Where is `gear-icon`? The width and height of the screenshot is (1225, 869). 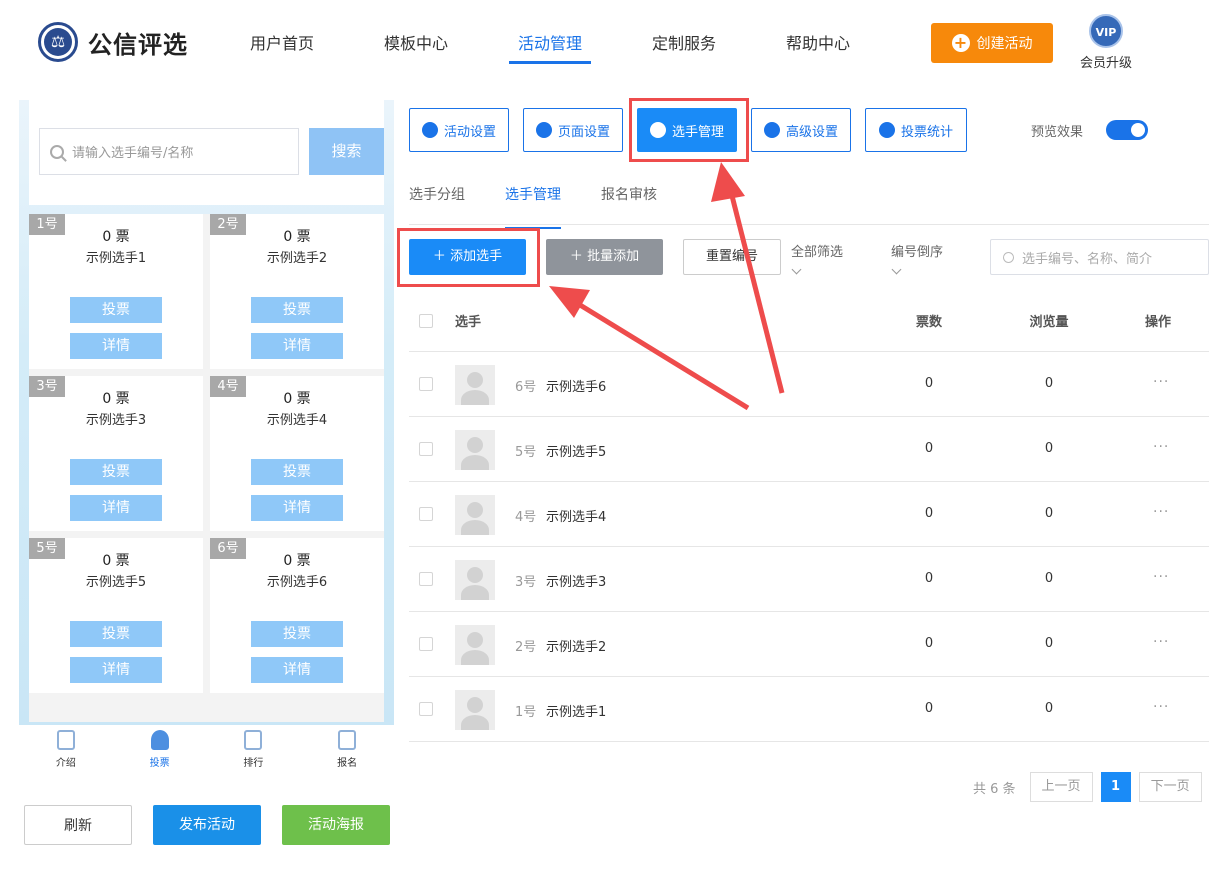
gear-icon is located at coordinates (543, 130).